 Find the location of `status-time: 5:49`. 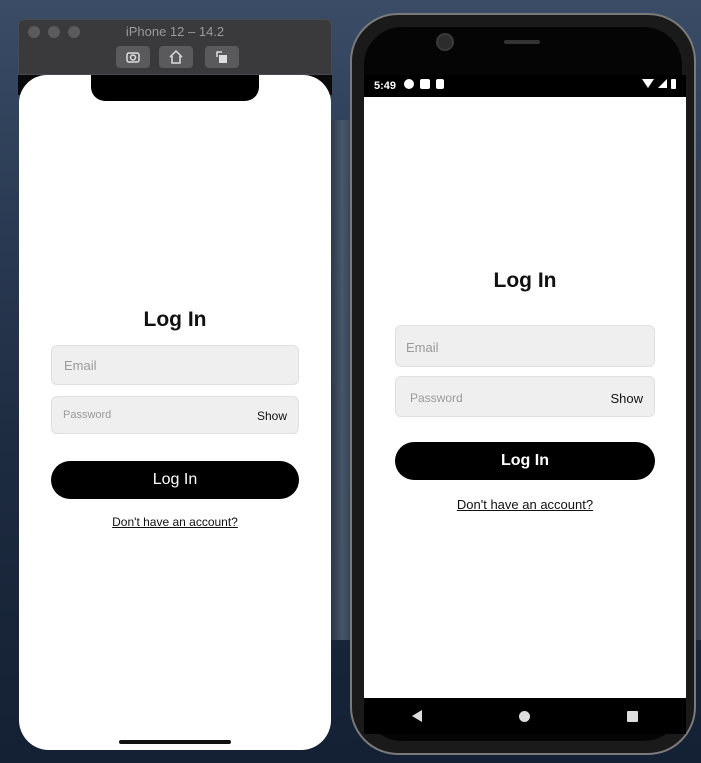

status-time: 5:49 is located at coordinates (385, 86).